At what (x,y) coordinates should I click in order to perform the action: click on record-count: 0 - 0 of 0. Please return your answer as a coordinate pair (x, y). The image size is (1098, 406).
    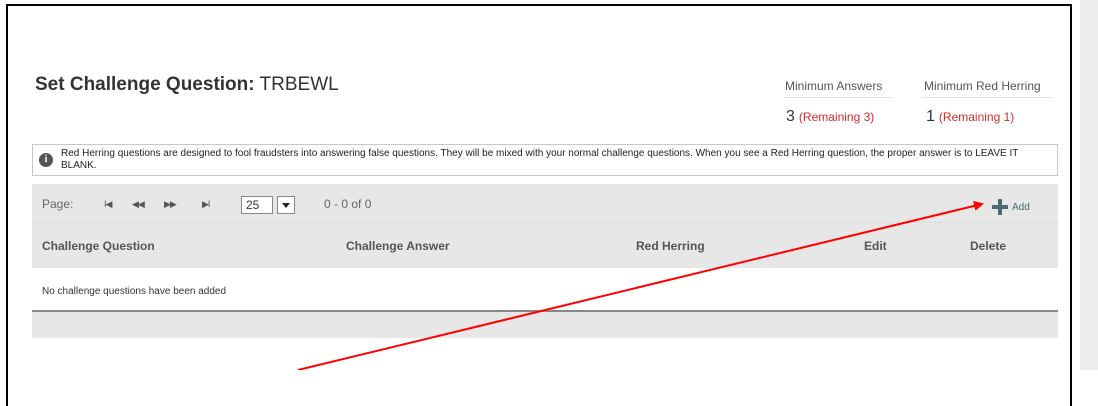
    Looking at the image, I should click on (348, 204).